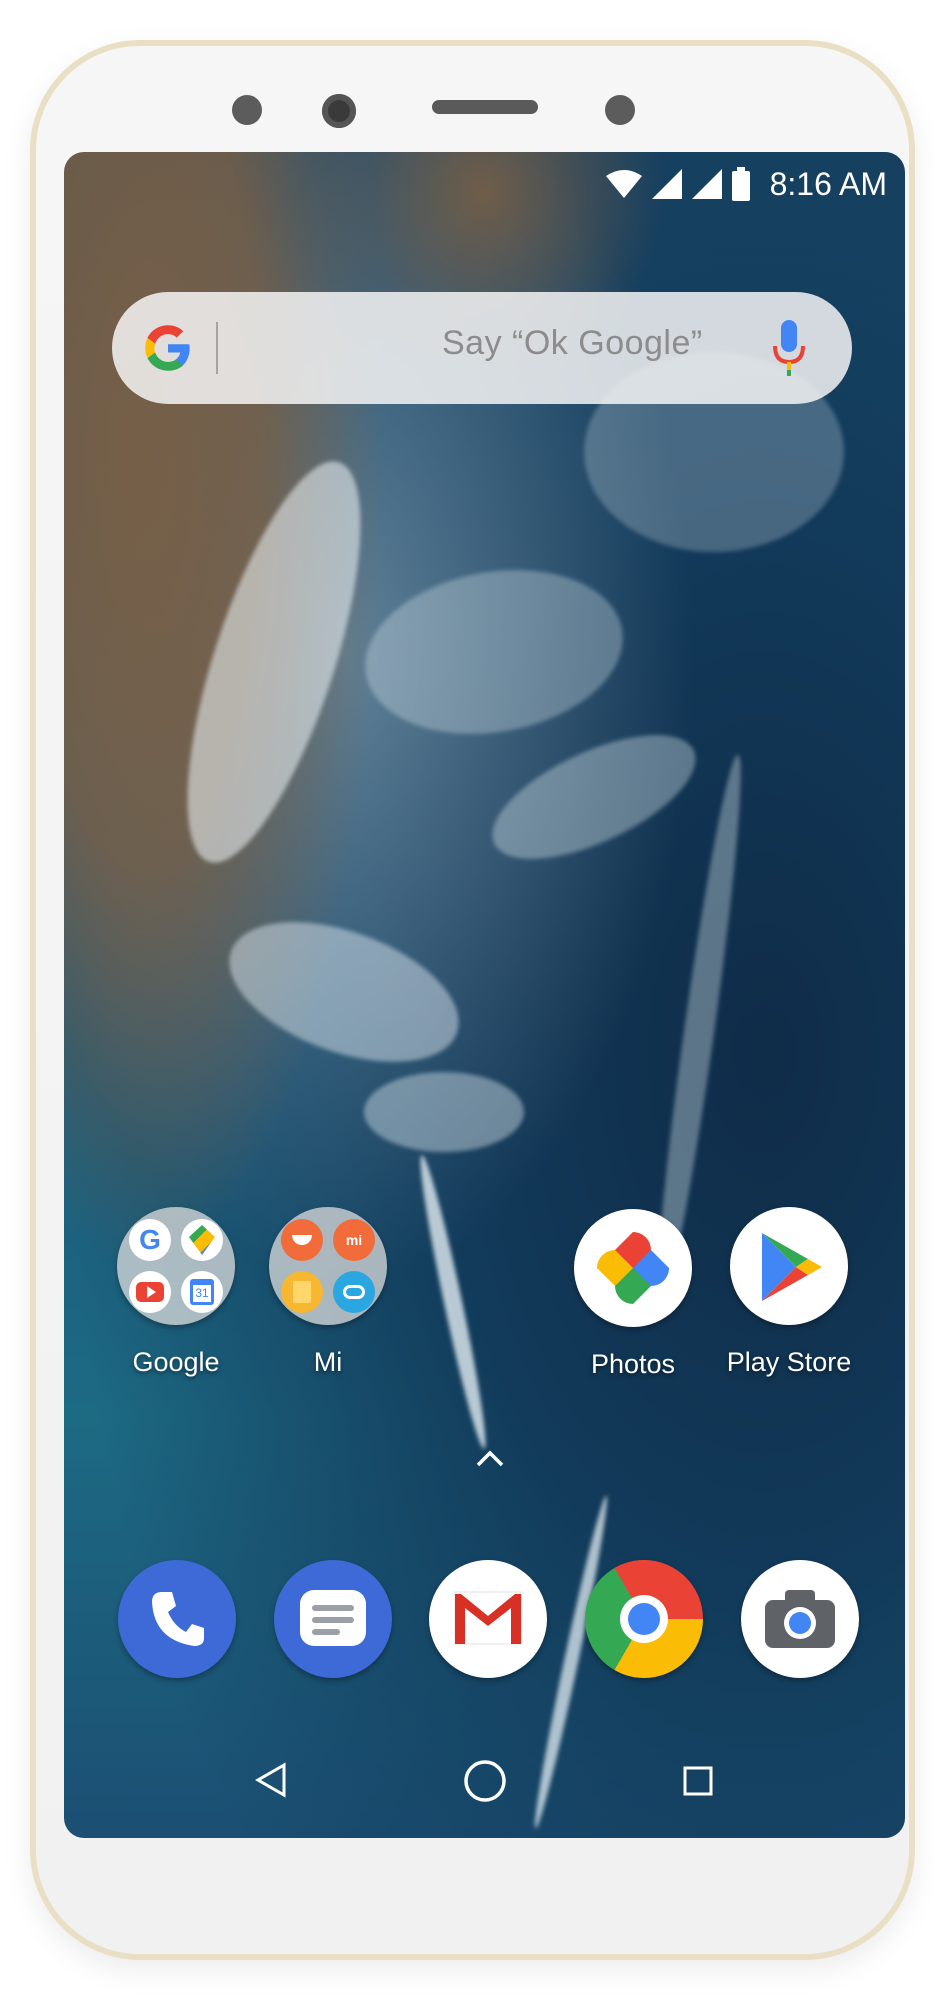 Image resolution: width=935 pixels, height=2000 pixels. Describe the element at coordinates (354, 1240) in the screenshot. I see `mi-app-icon: mi` at that location.